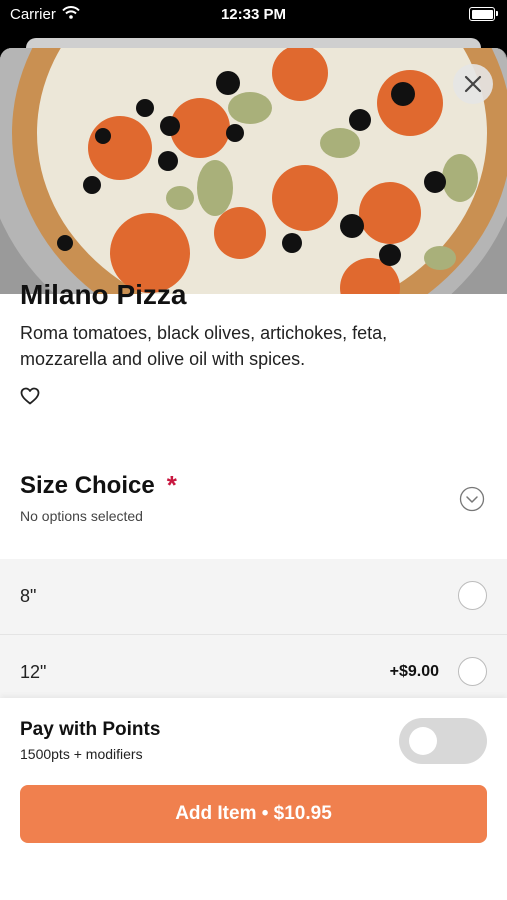  I want to click on option-price: +$9.00, so click(414, 671).